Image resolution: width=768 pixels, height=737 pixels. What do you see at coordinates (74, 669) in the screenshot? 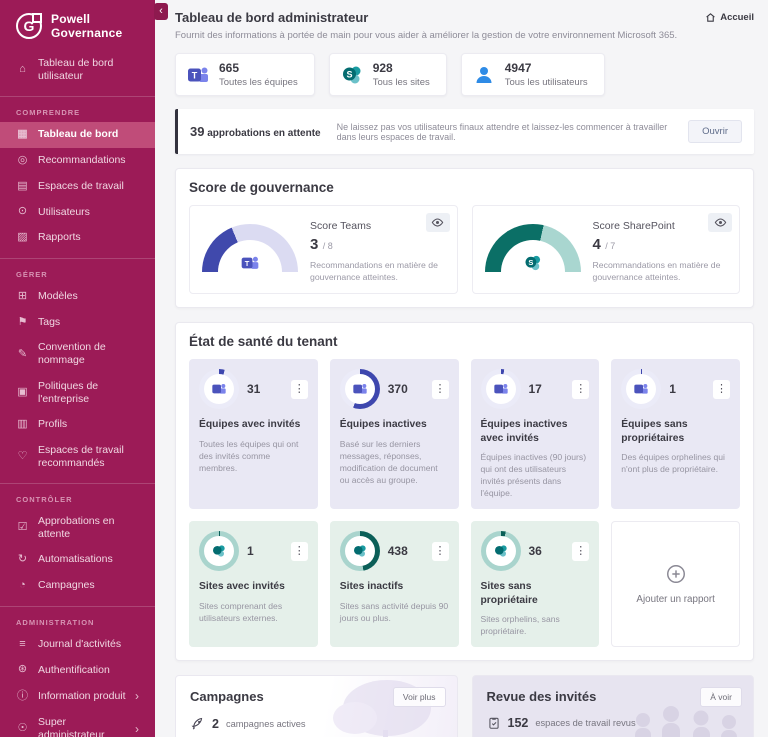
I see `sidebar-item-label: Authentification` at bounding box center [74, 669].